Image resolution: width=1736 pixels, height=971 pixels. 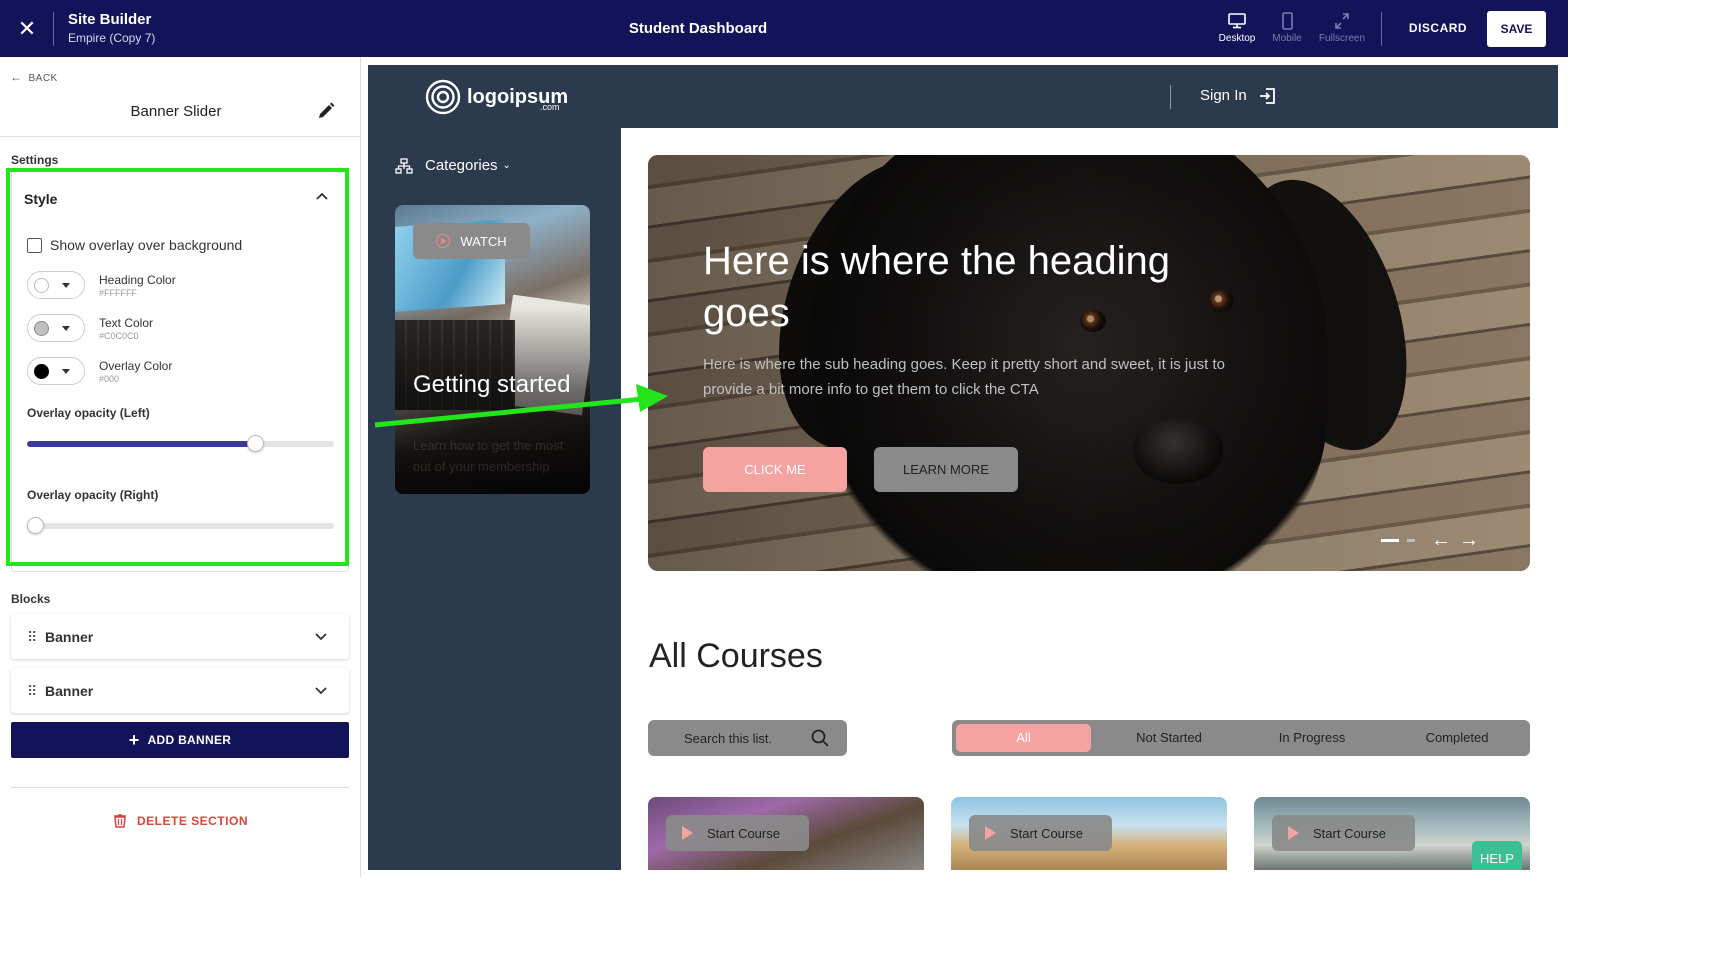 What do you see at coordinates (820, 738) in the screenshot?
I see `search-icon` at bounding box center [820, 738].